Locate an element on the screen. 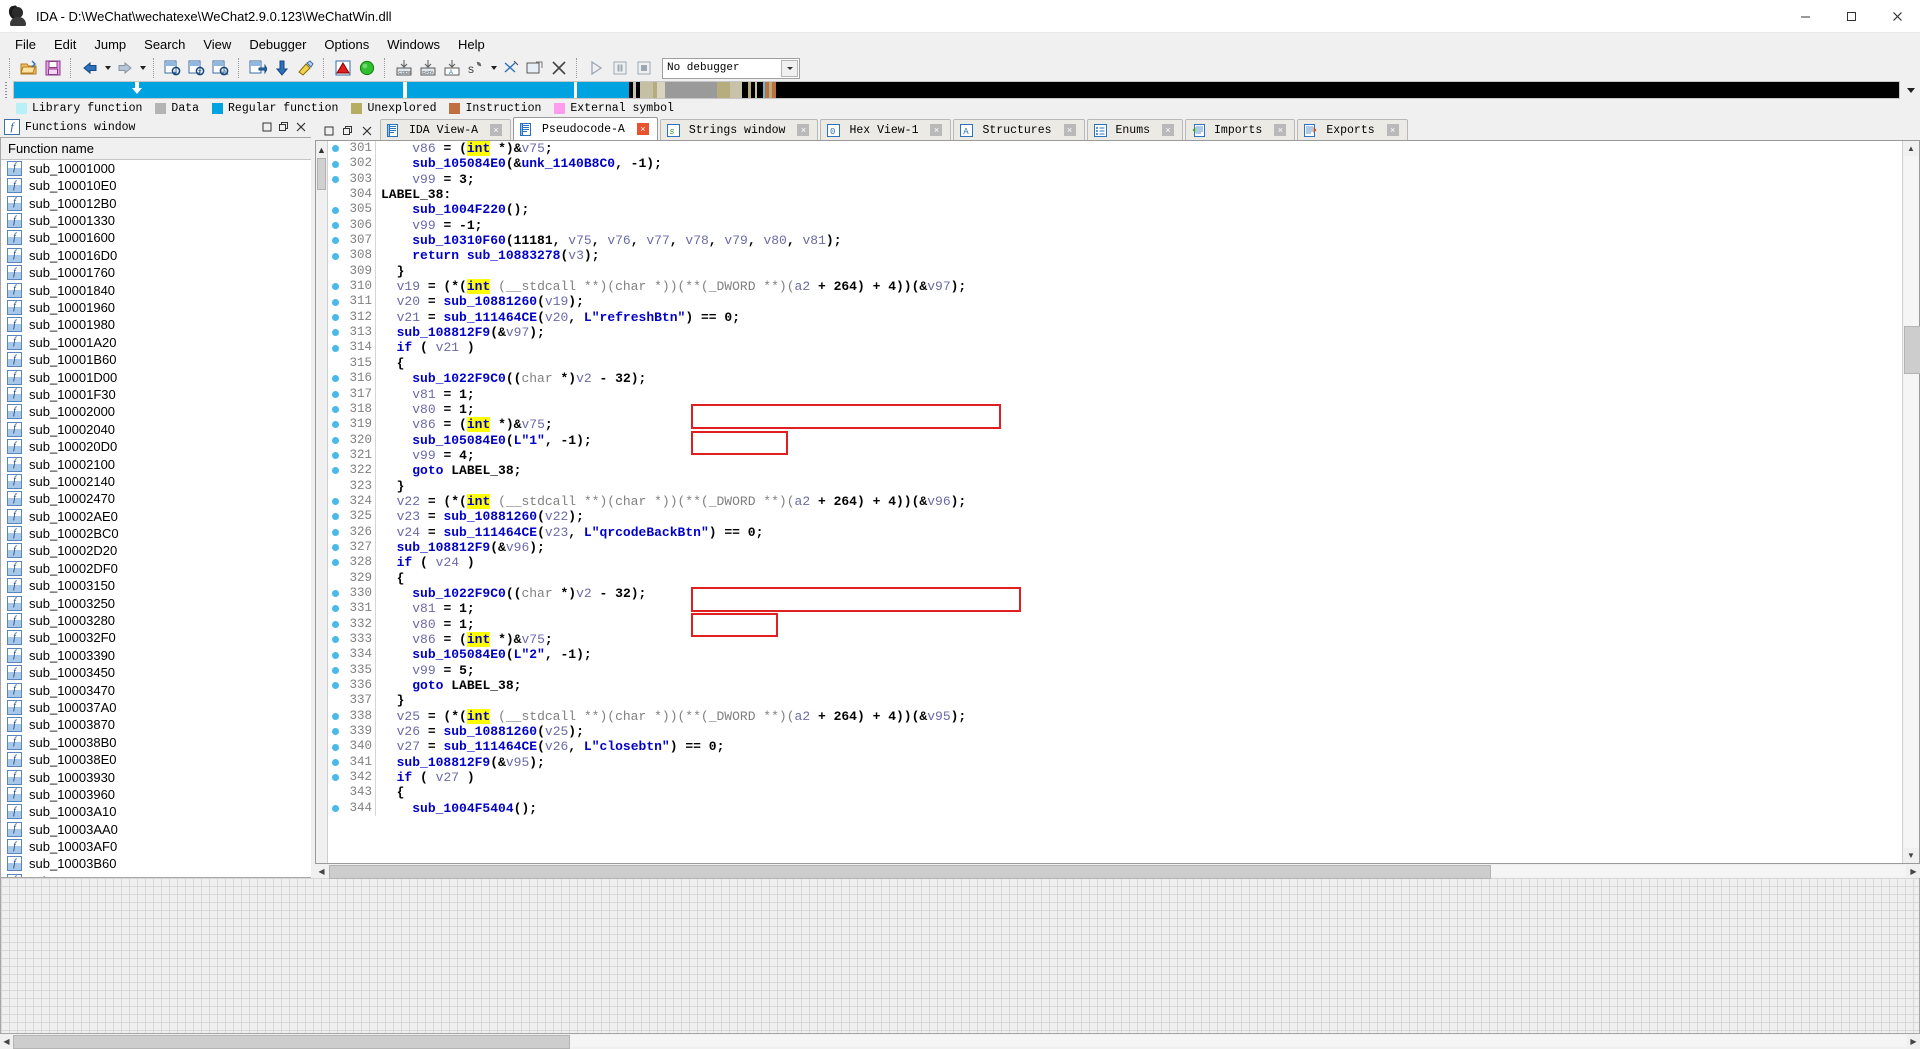 The image size is (1920, 1049). code-line: 313 sub_108812F9(&v97); is located at coordinates (1115, 332).